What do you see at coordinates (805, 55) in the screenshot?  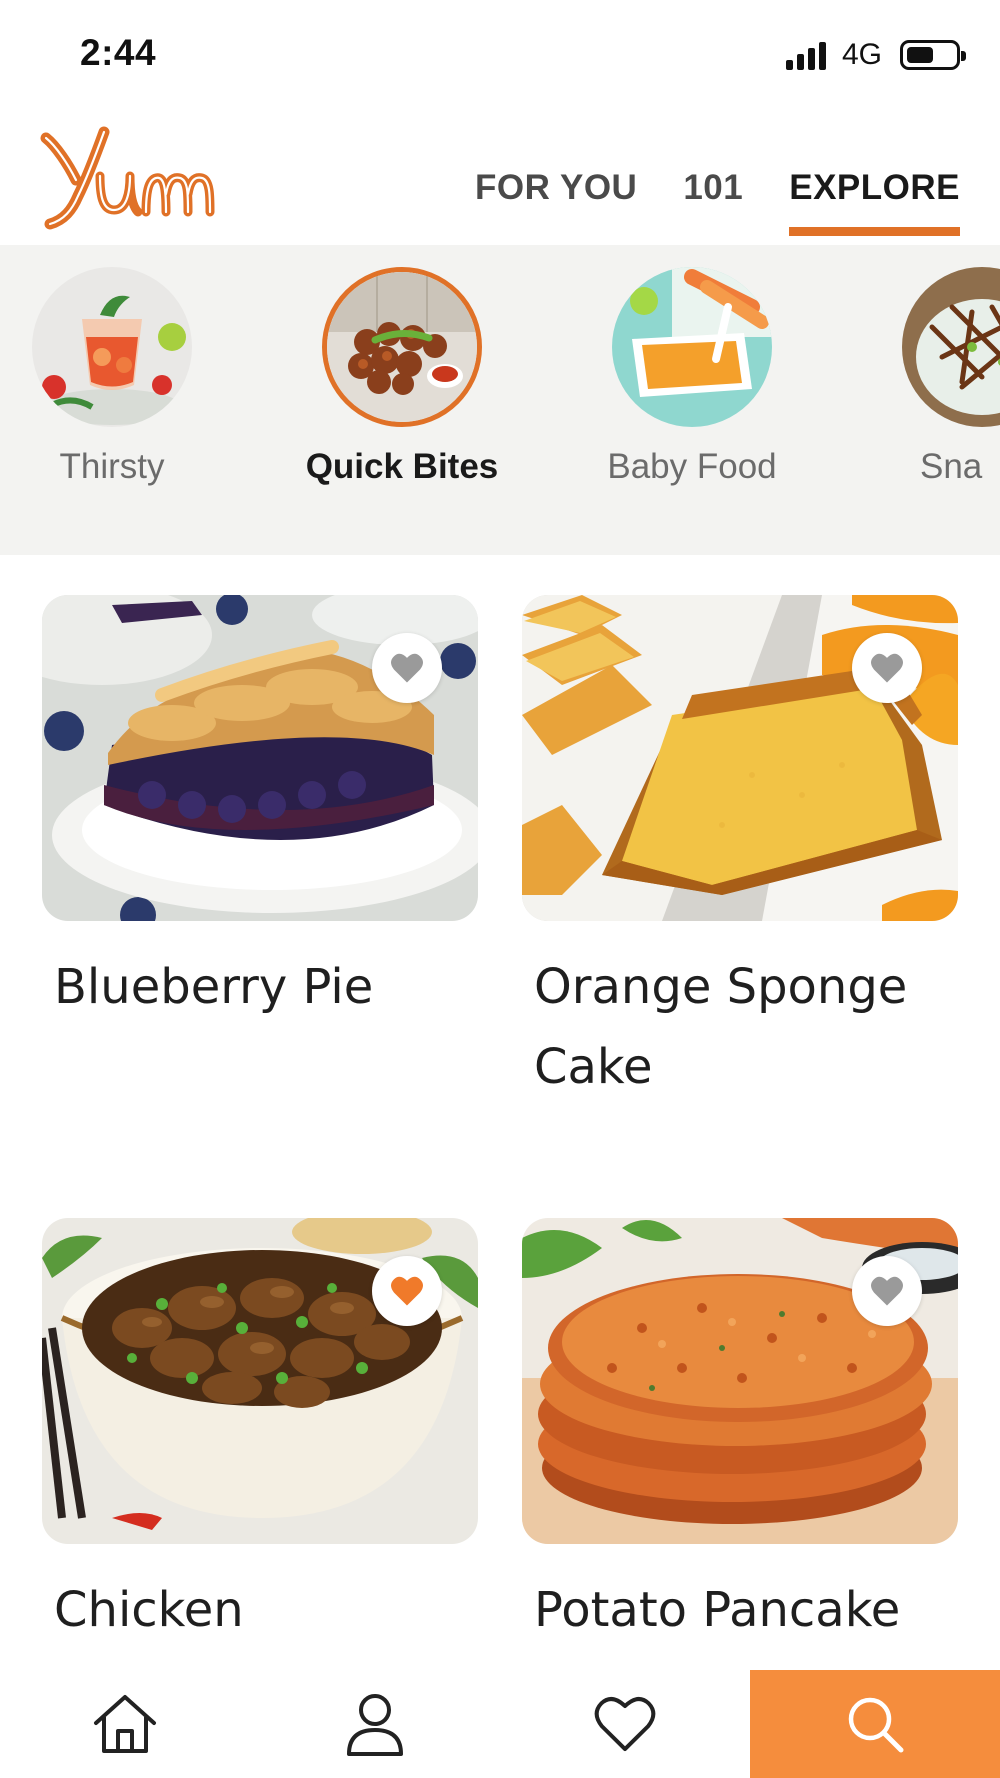 I see `signal-icon` at bounding box center [805, 55].